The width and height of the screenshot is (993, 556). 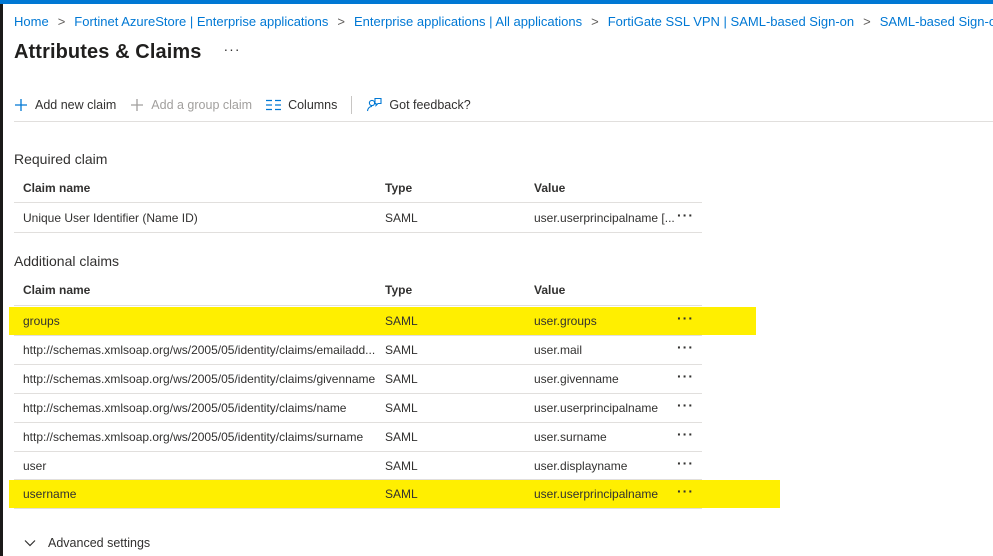 I want to click on feedback-button: Got feedback?, so click(x=418, y=105).